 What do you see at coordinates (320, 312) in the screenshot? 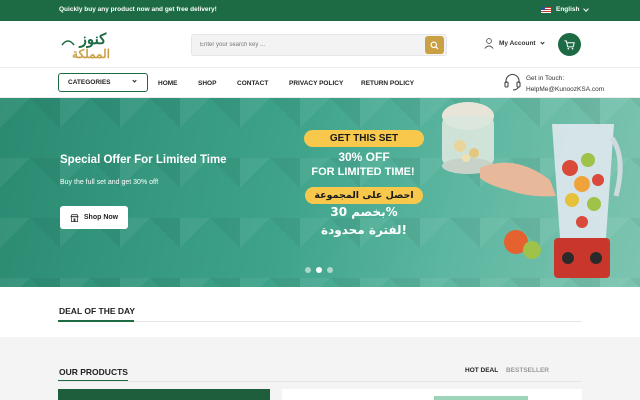
I see `deal-section: DEAL OF THE DAY` at bounding box center [320, 312].